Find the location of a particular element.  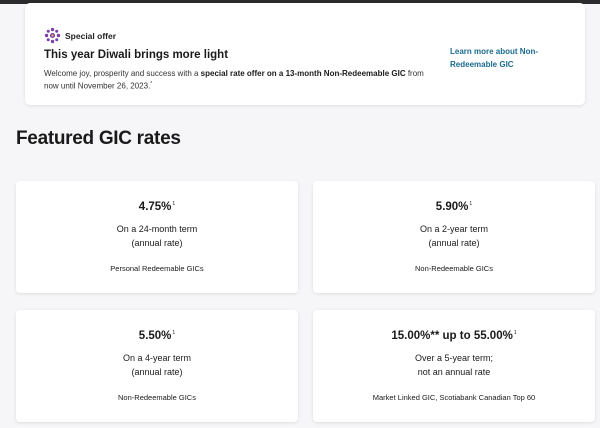

section-title: Featured GIC rates is located at coordinates (98, 138).